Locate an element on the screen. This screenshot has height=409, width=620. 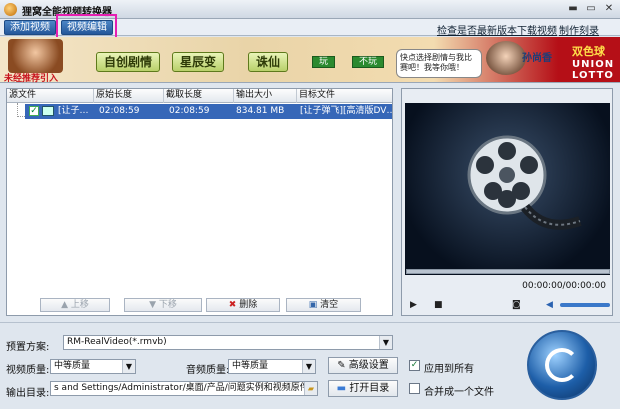
video-quality-select: 中等质量 ▼ is located at coordinates (93, 366).